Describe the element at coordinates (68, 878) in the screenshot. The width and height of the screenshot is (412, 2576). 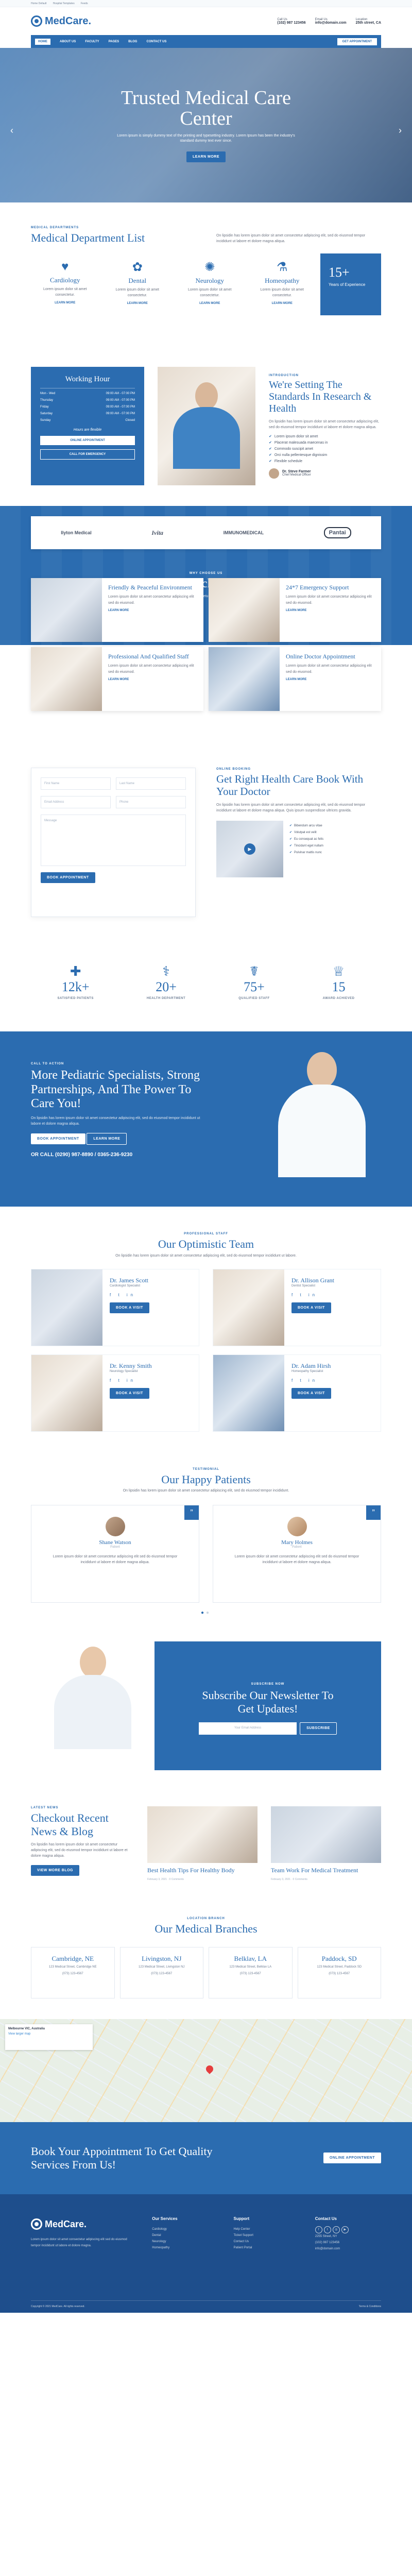
I see `book-appointment-button: BOOK APPOINTMENT` at that location.